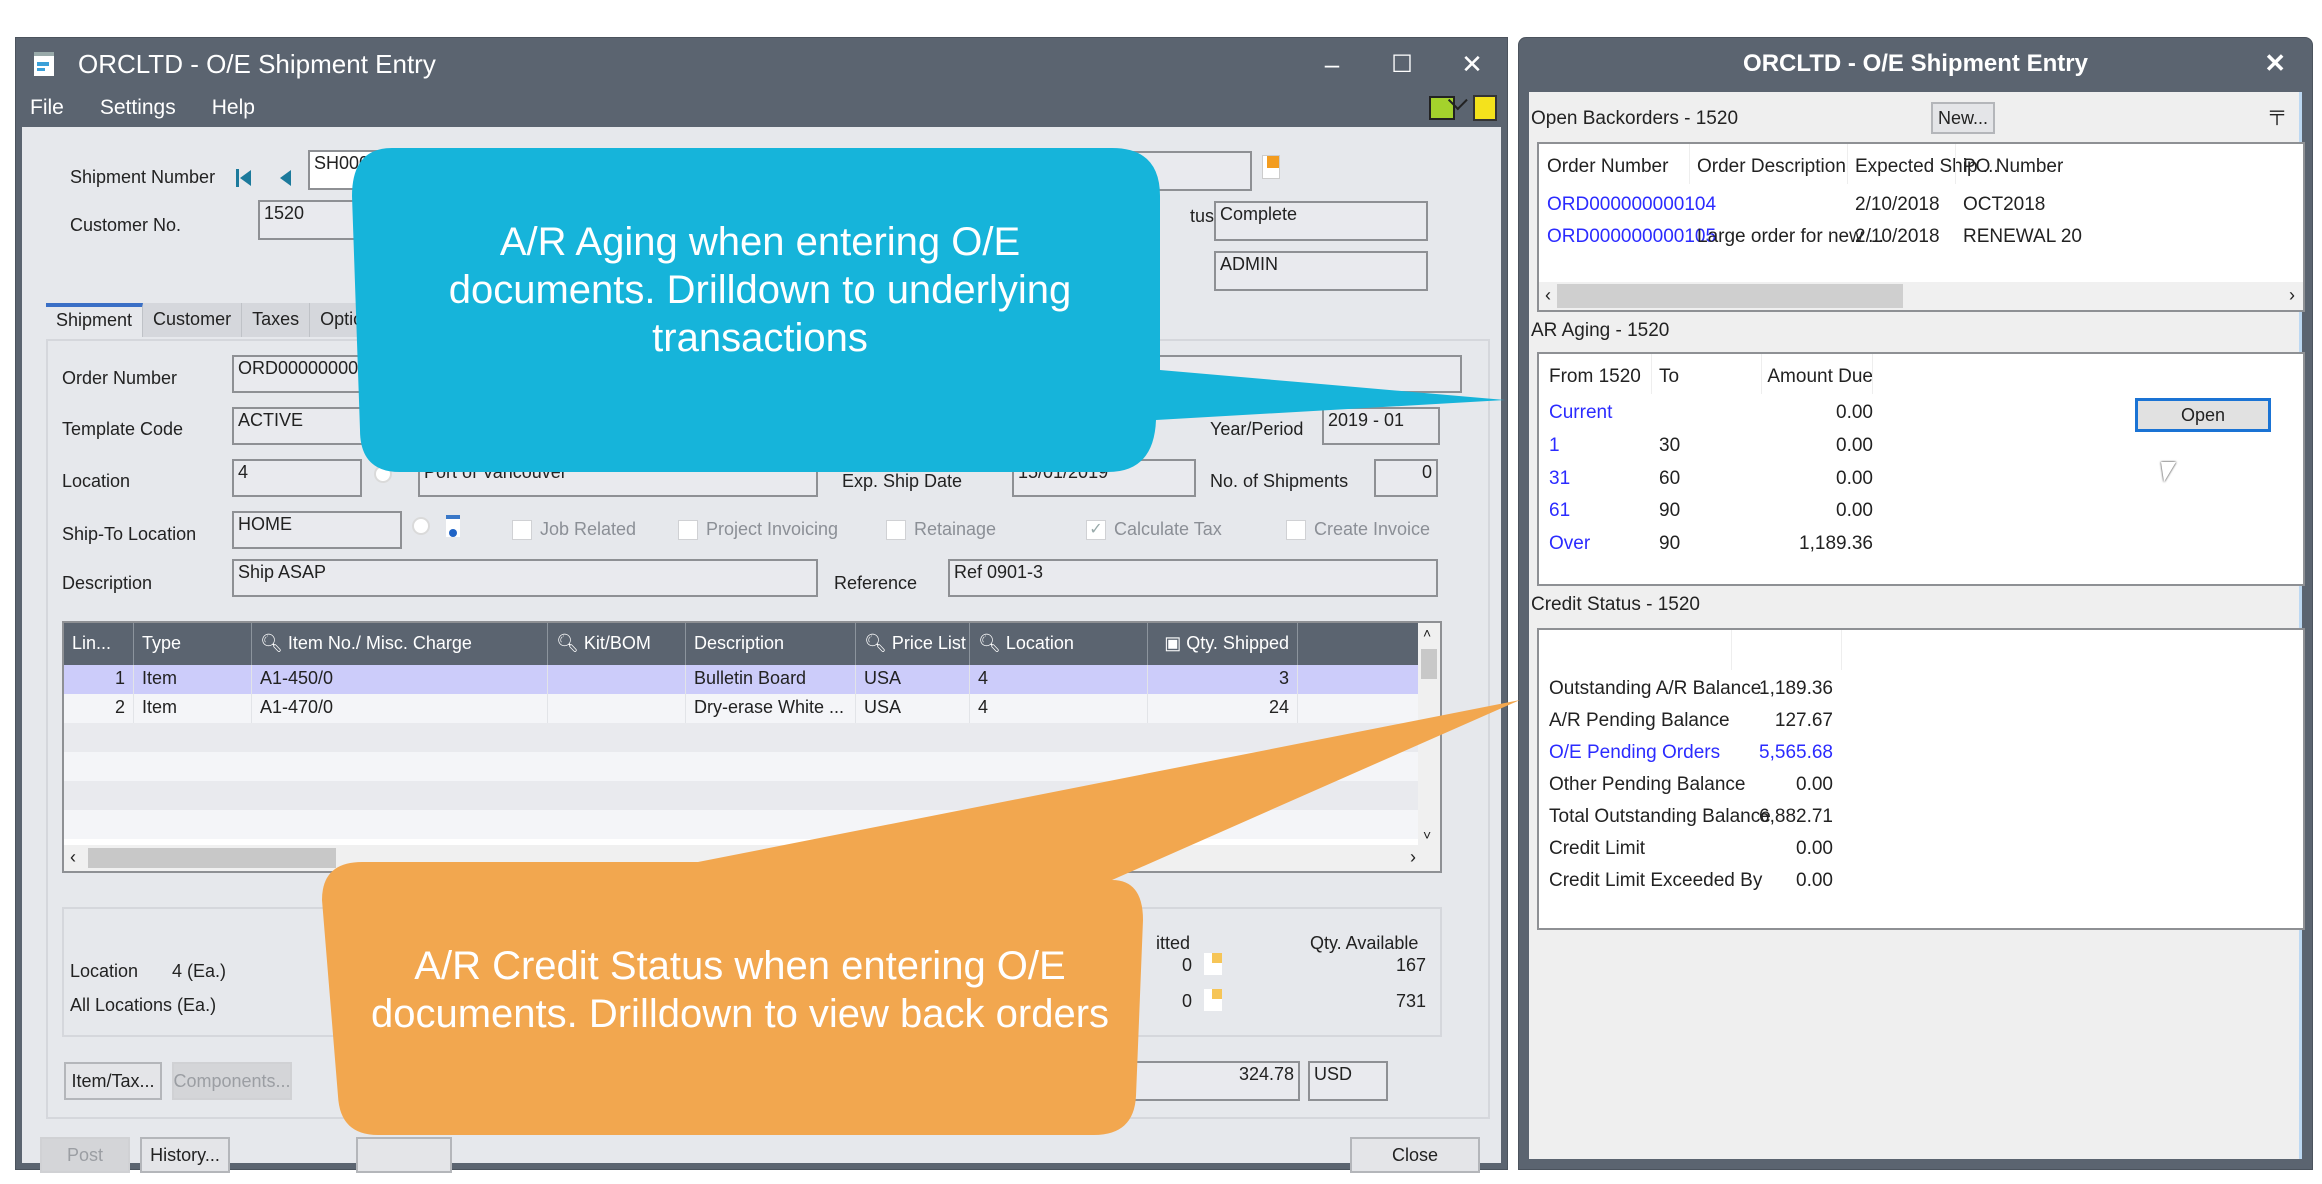 This screenshot has width=2322, height=1184. I want to click on aging-bucket-link: 31, so click(1559, 479).